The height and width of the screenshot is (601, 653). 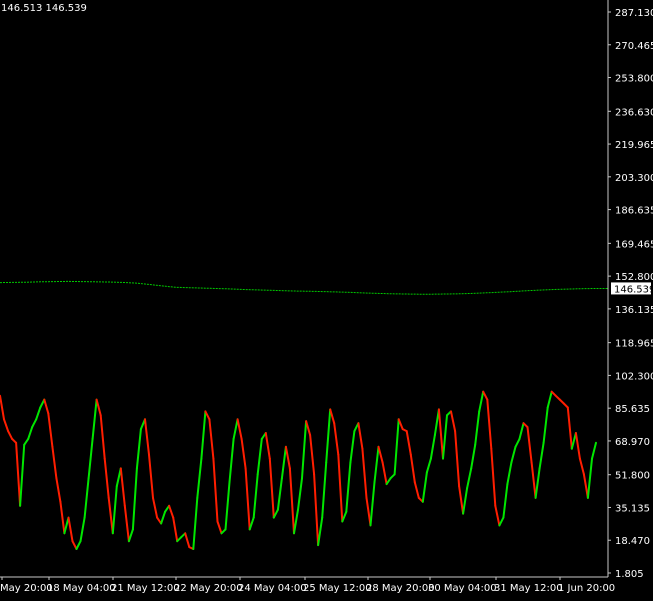 I want to click on y-tick-label: 35.135, so click(x=632, y=508).